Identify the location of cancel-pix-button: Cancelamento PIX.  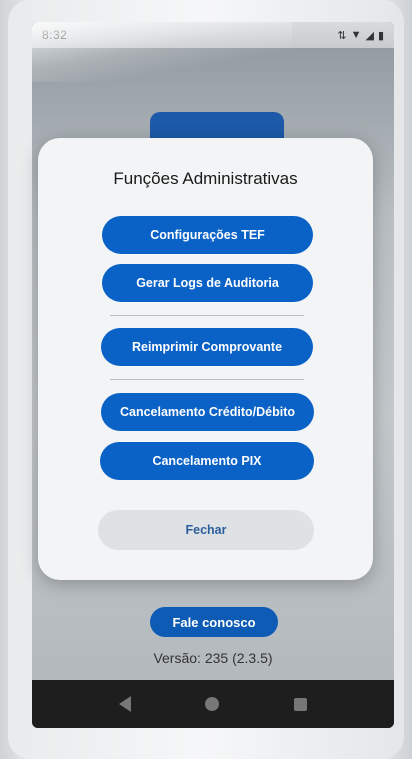
(207, 461).